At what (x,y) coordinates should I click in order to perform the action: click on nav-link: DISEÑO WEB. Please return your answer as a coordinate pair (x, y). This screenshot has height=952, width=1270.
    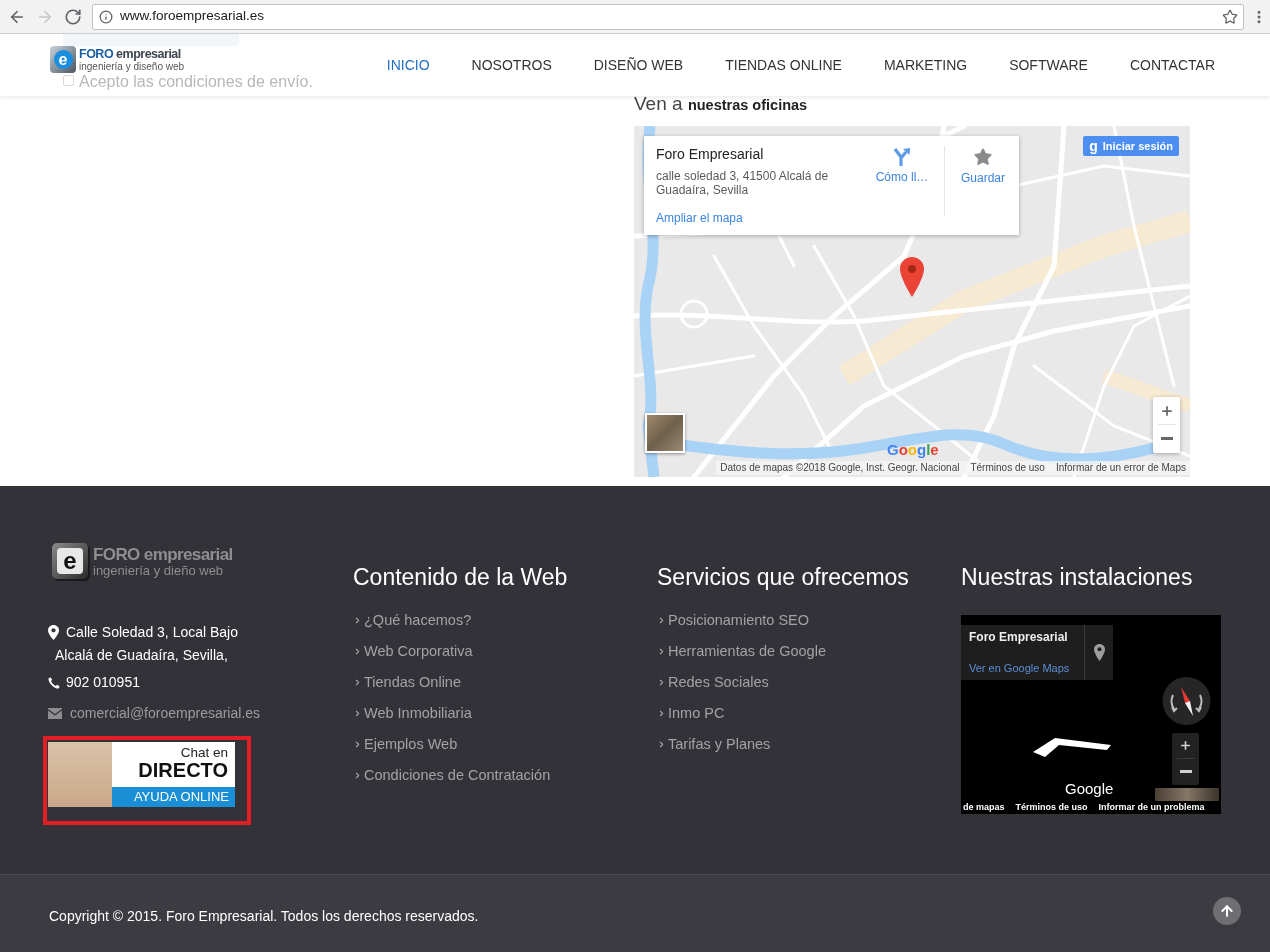
    Looking at the image, I should click on (638, 65).